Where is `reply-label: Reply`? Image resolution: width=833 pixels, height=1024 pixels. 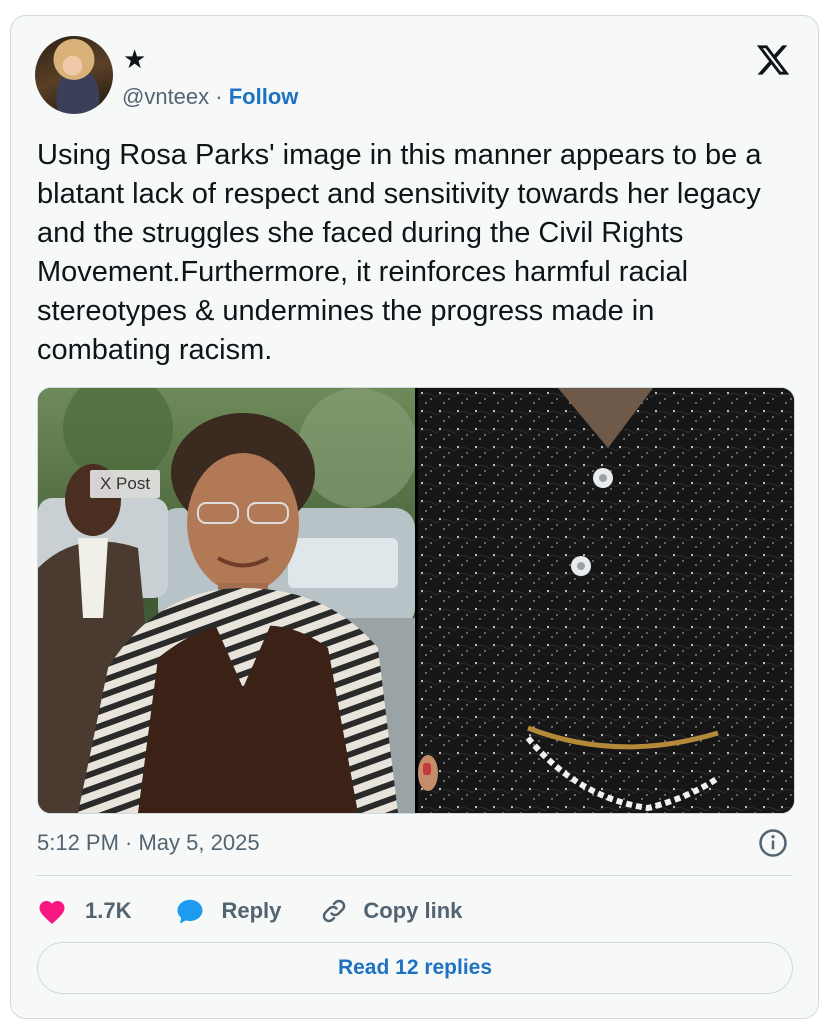
reply-label: Reply is located at coordinates (251, 910).